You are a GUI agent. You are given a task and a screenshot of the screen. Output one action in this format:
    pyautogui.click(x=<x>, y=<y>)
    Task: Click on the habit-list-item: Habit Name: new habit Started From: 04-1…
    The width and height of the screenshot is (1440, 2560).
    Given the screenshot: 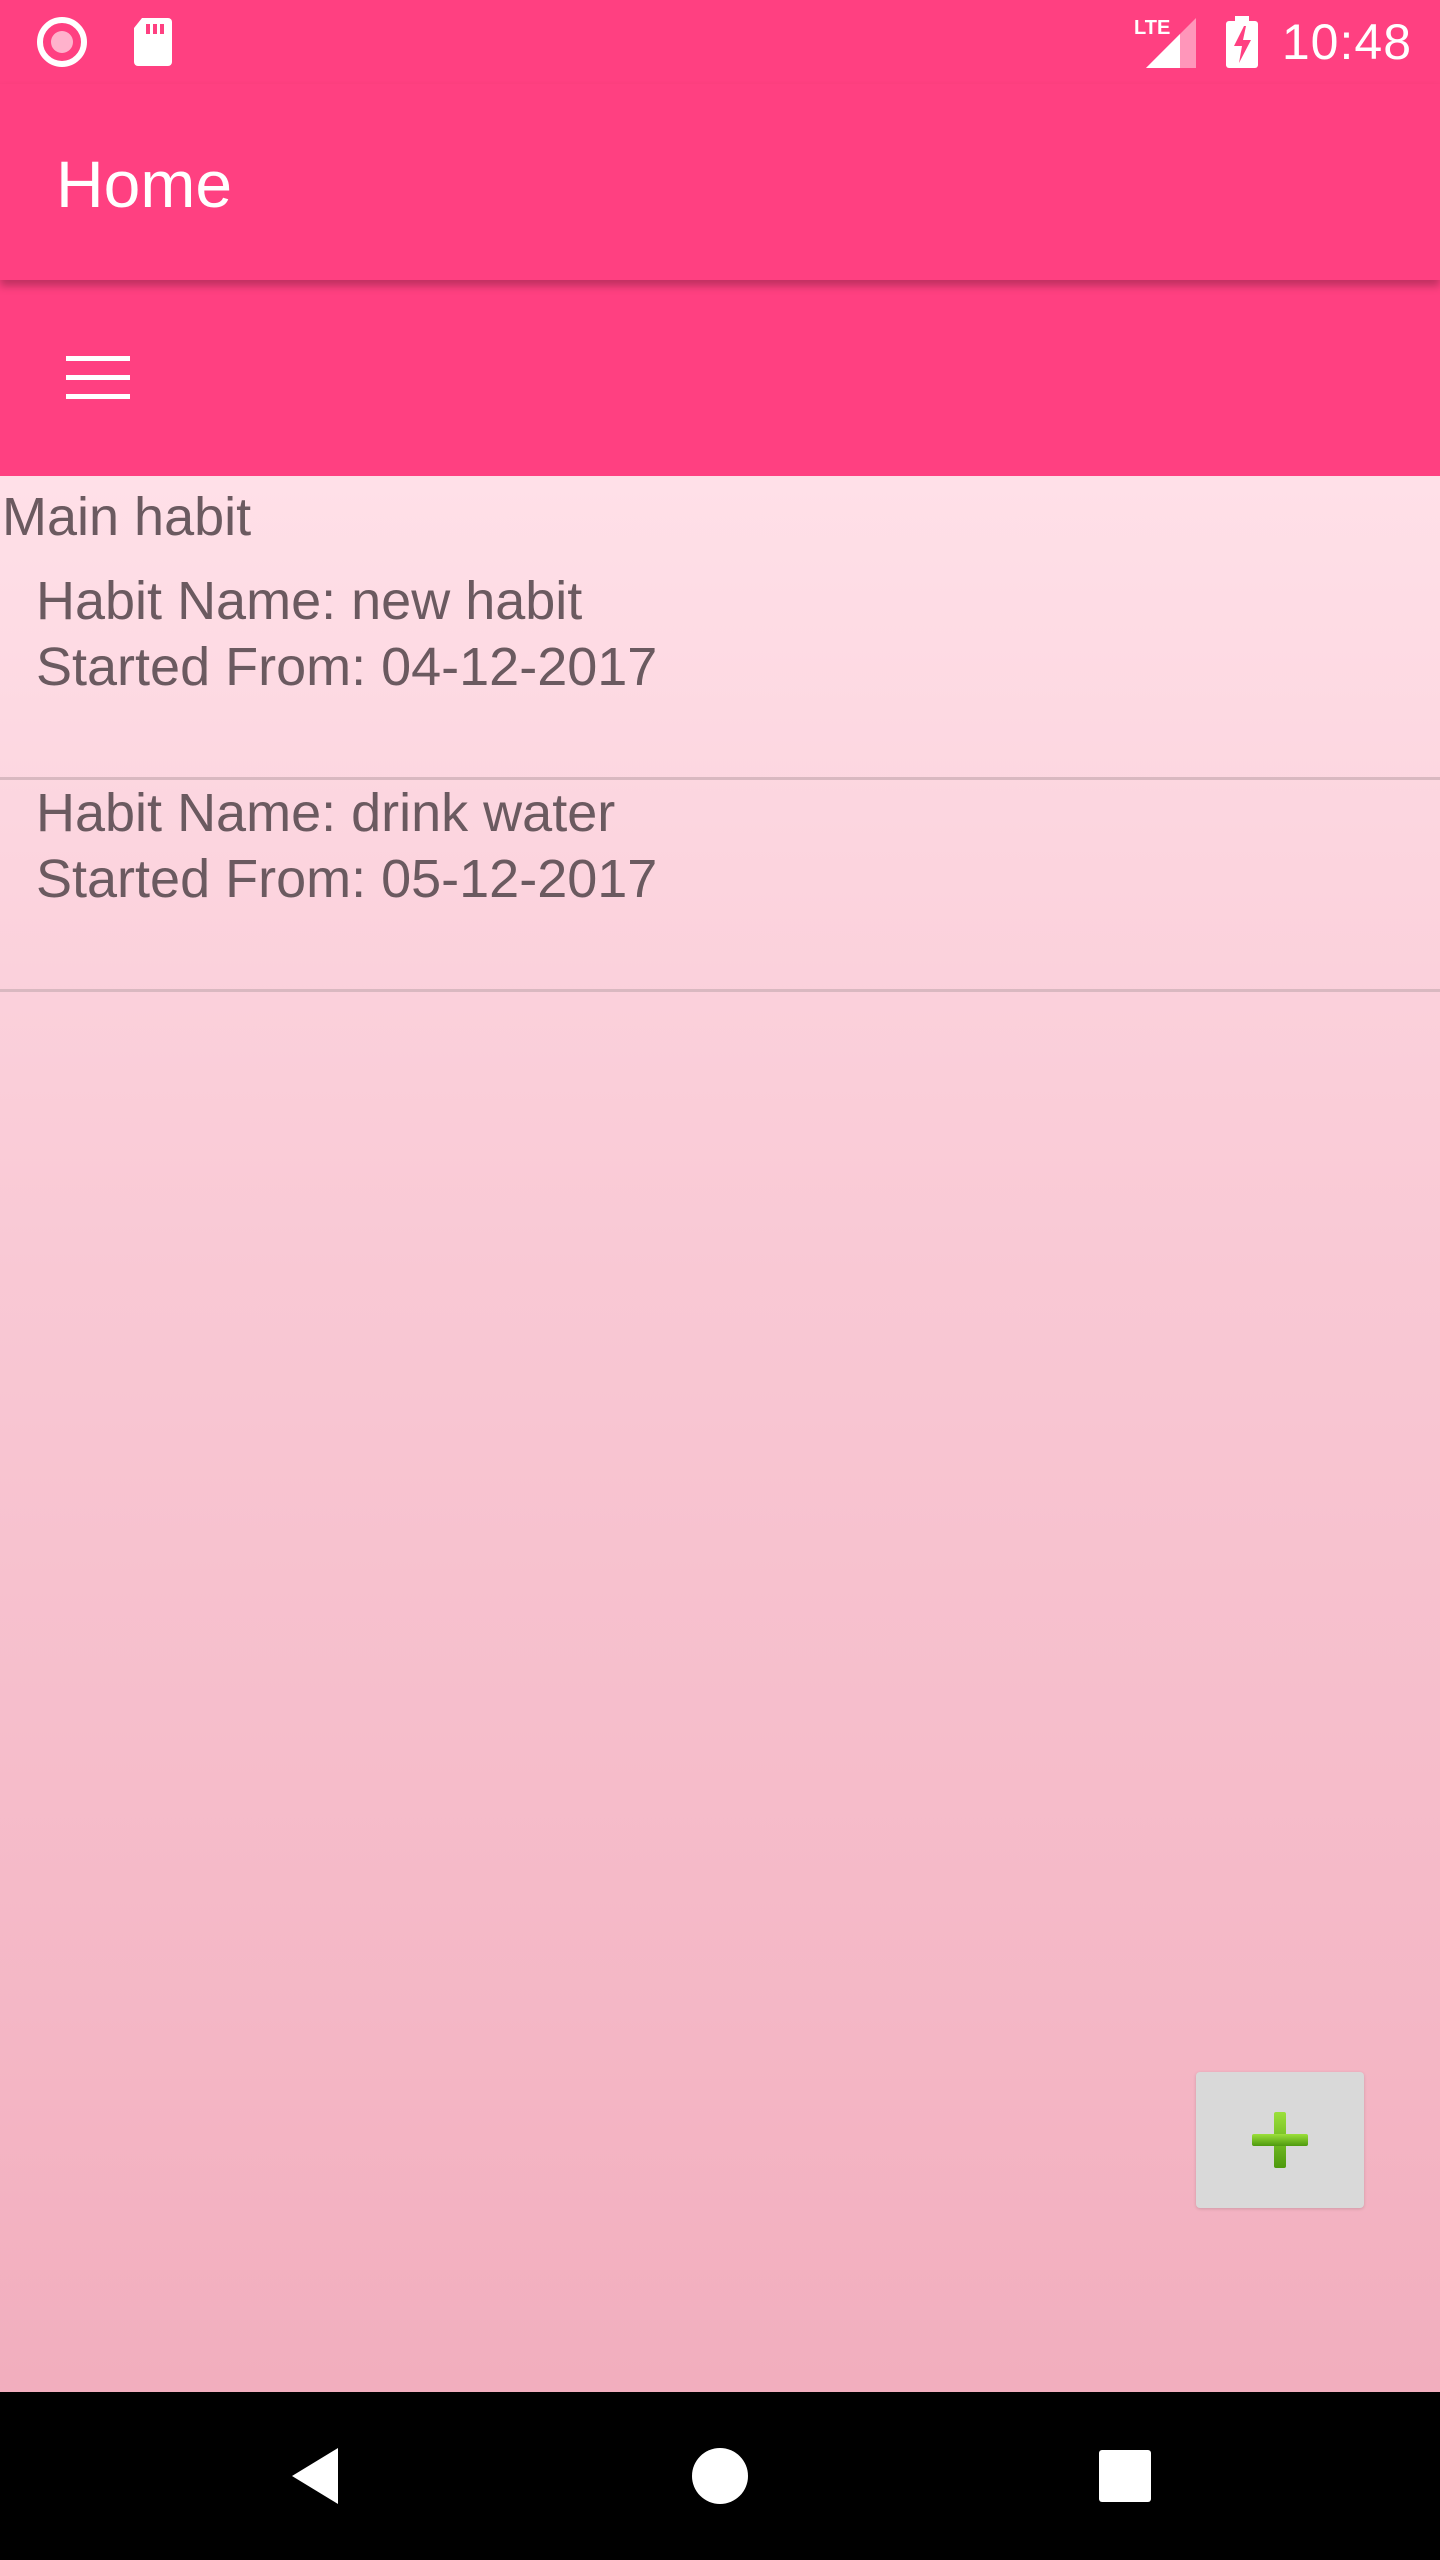 What is the action you would take?
    pyautogui.click(x=720, y=674)
    